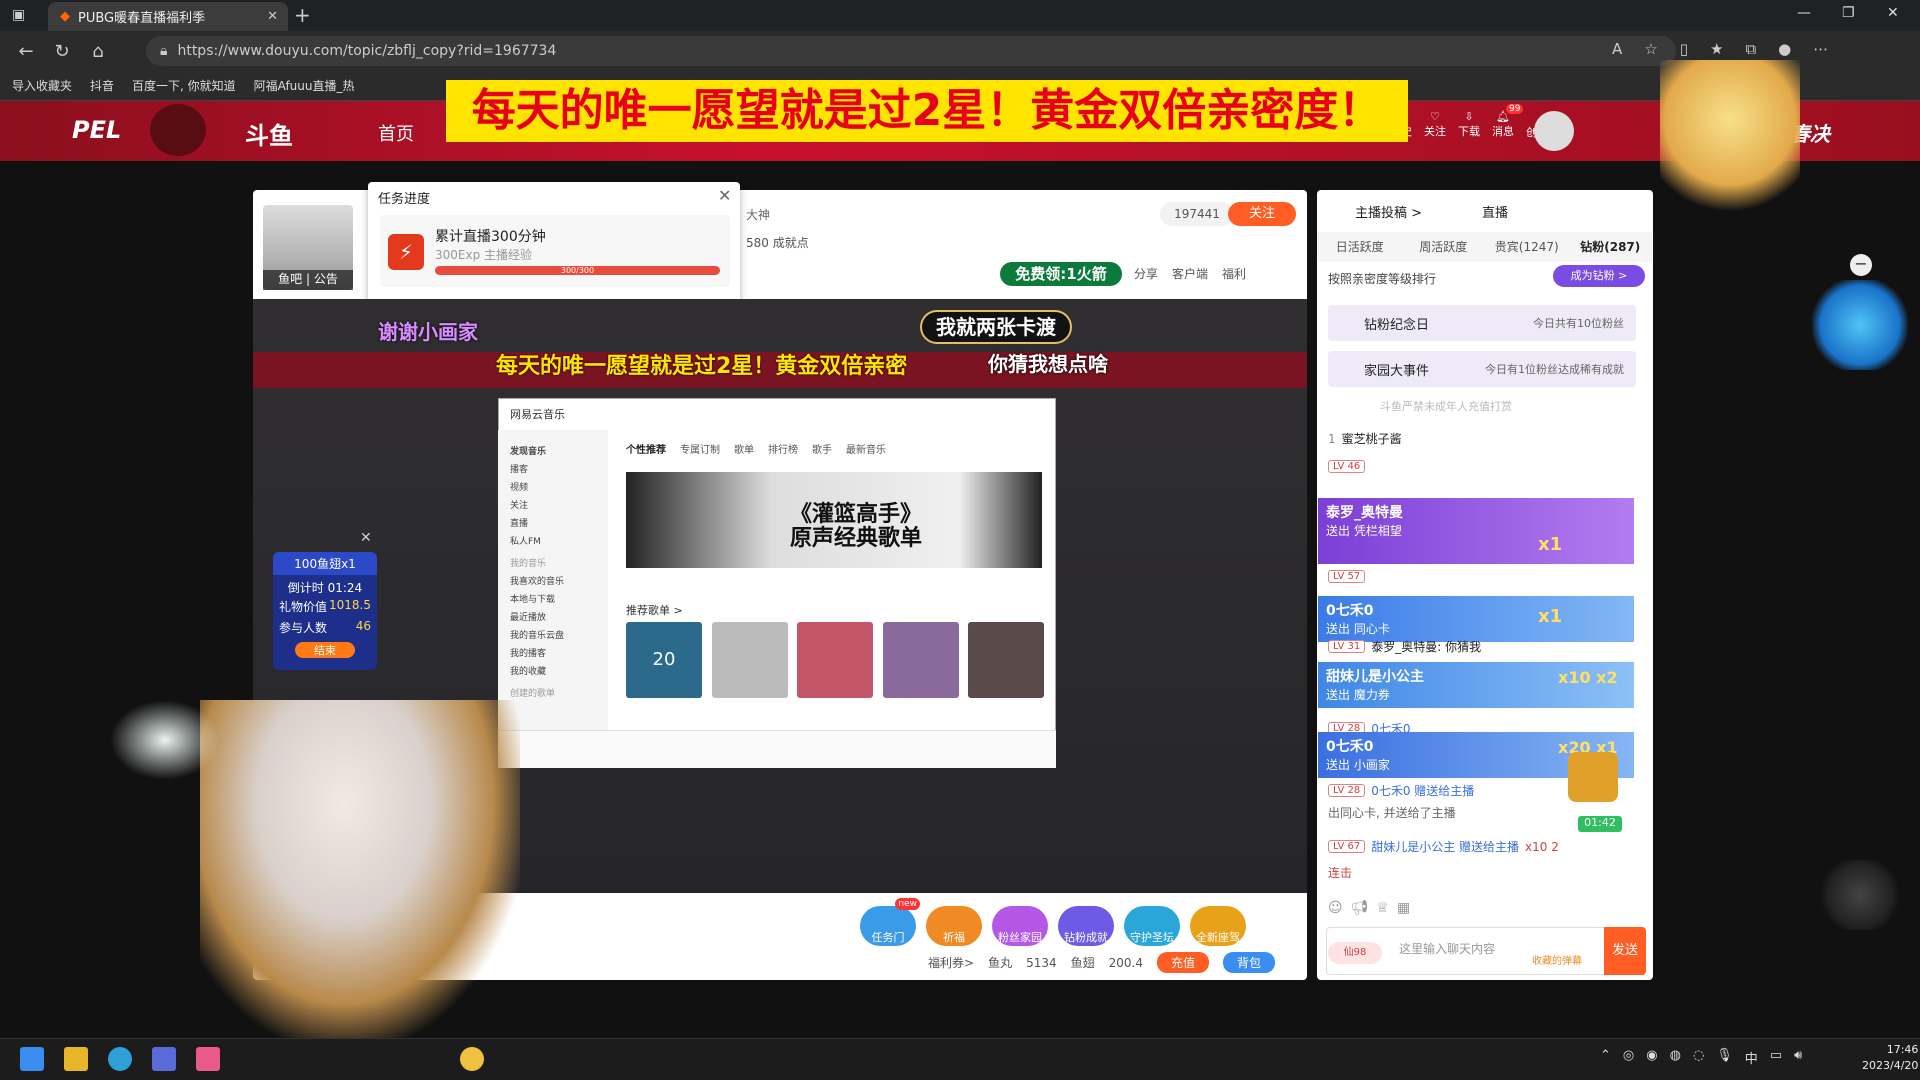 The height and width of the screenshot is (1080, 1920). What do you see at coordinates (1625, 951) in the screenshot?
I see `send-button: 发送` at bounding box center [1625, 951].